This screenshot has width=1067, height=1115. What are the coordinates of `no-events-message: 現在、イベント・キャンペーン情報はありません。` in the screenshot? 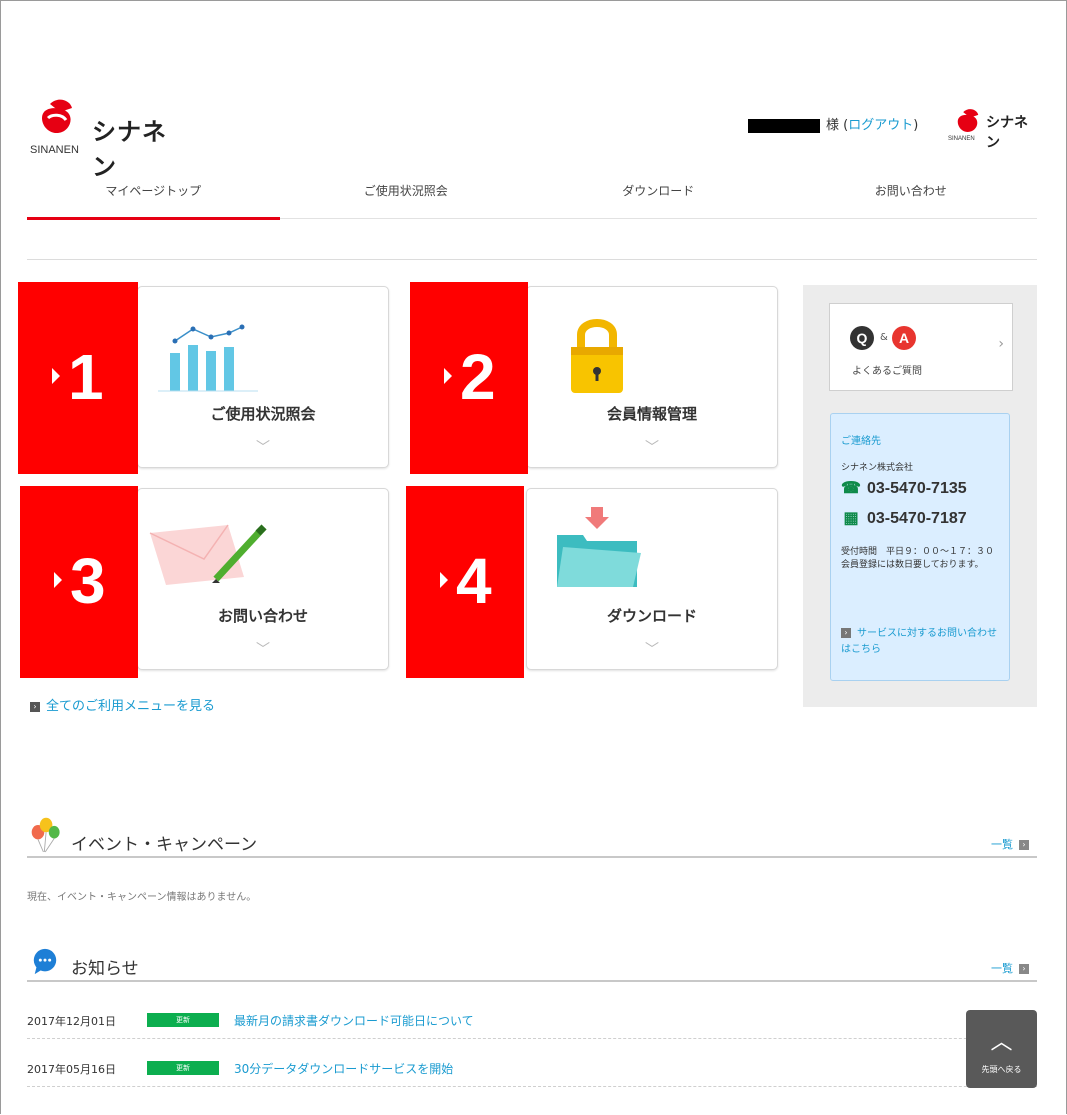 It's located at (142, 897).